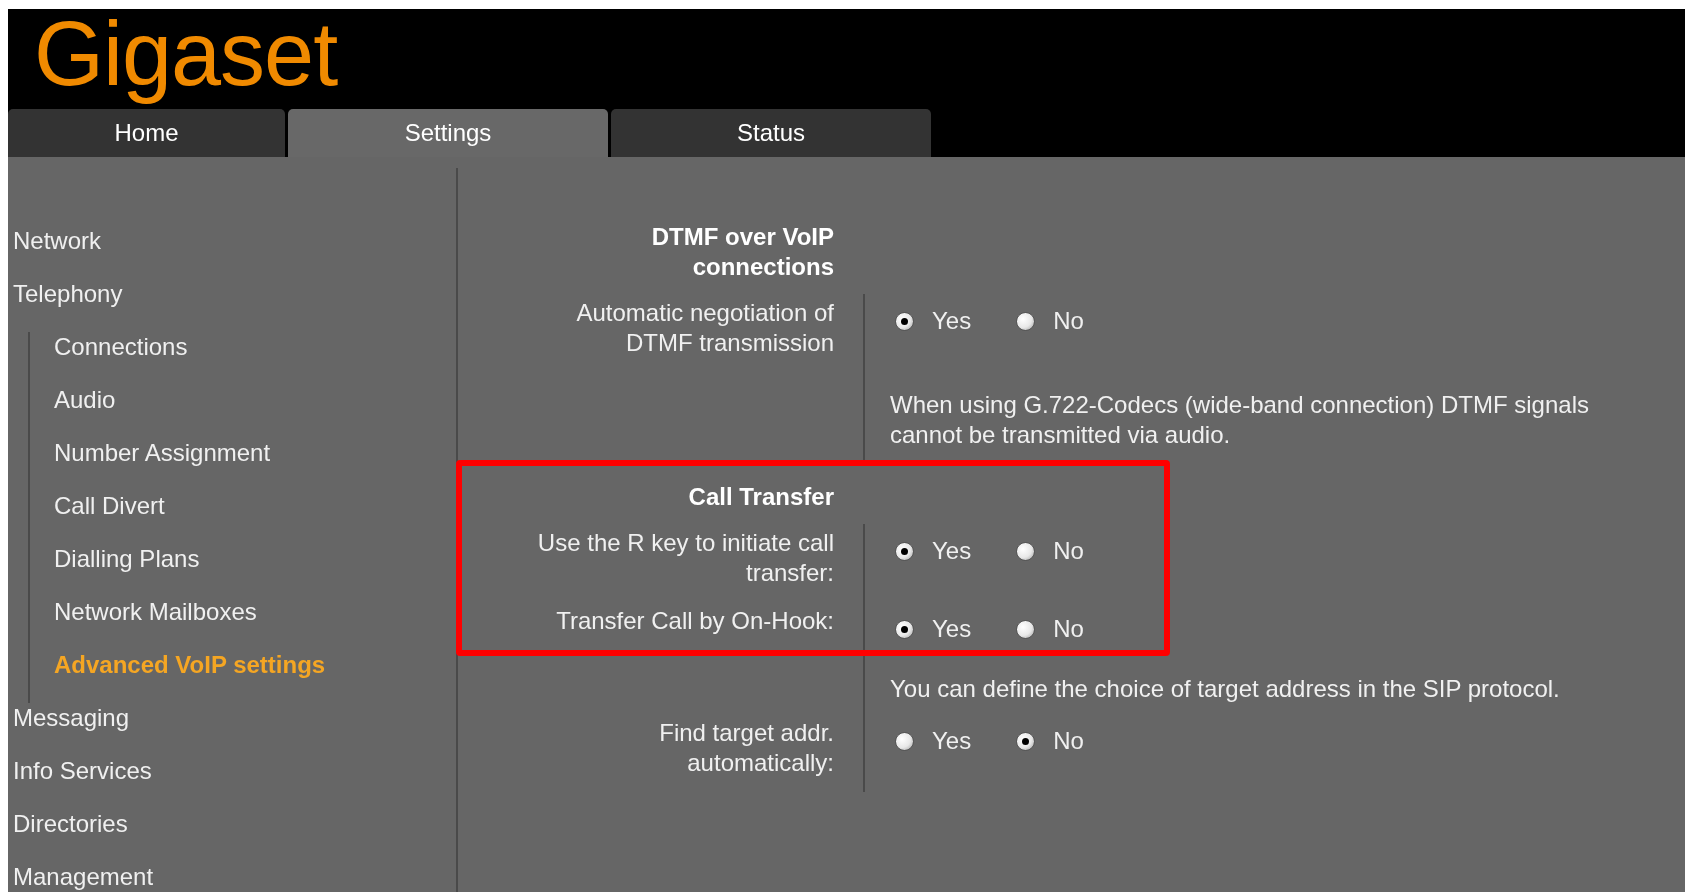  What do you see at coordinates (1225, 689) in the screenshot?
I see `info-text: You can define the choice of target address in the SIP protocol.` at bounding box center [1225, 689].